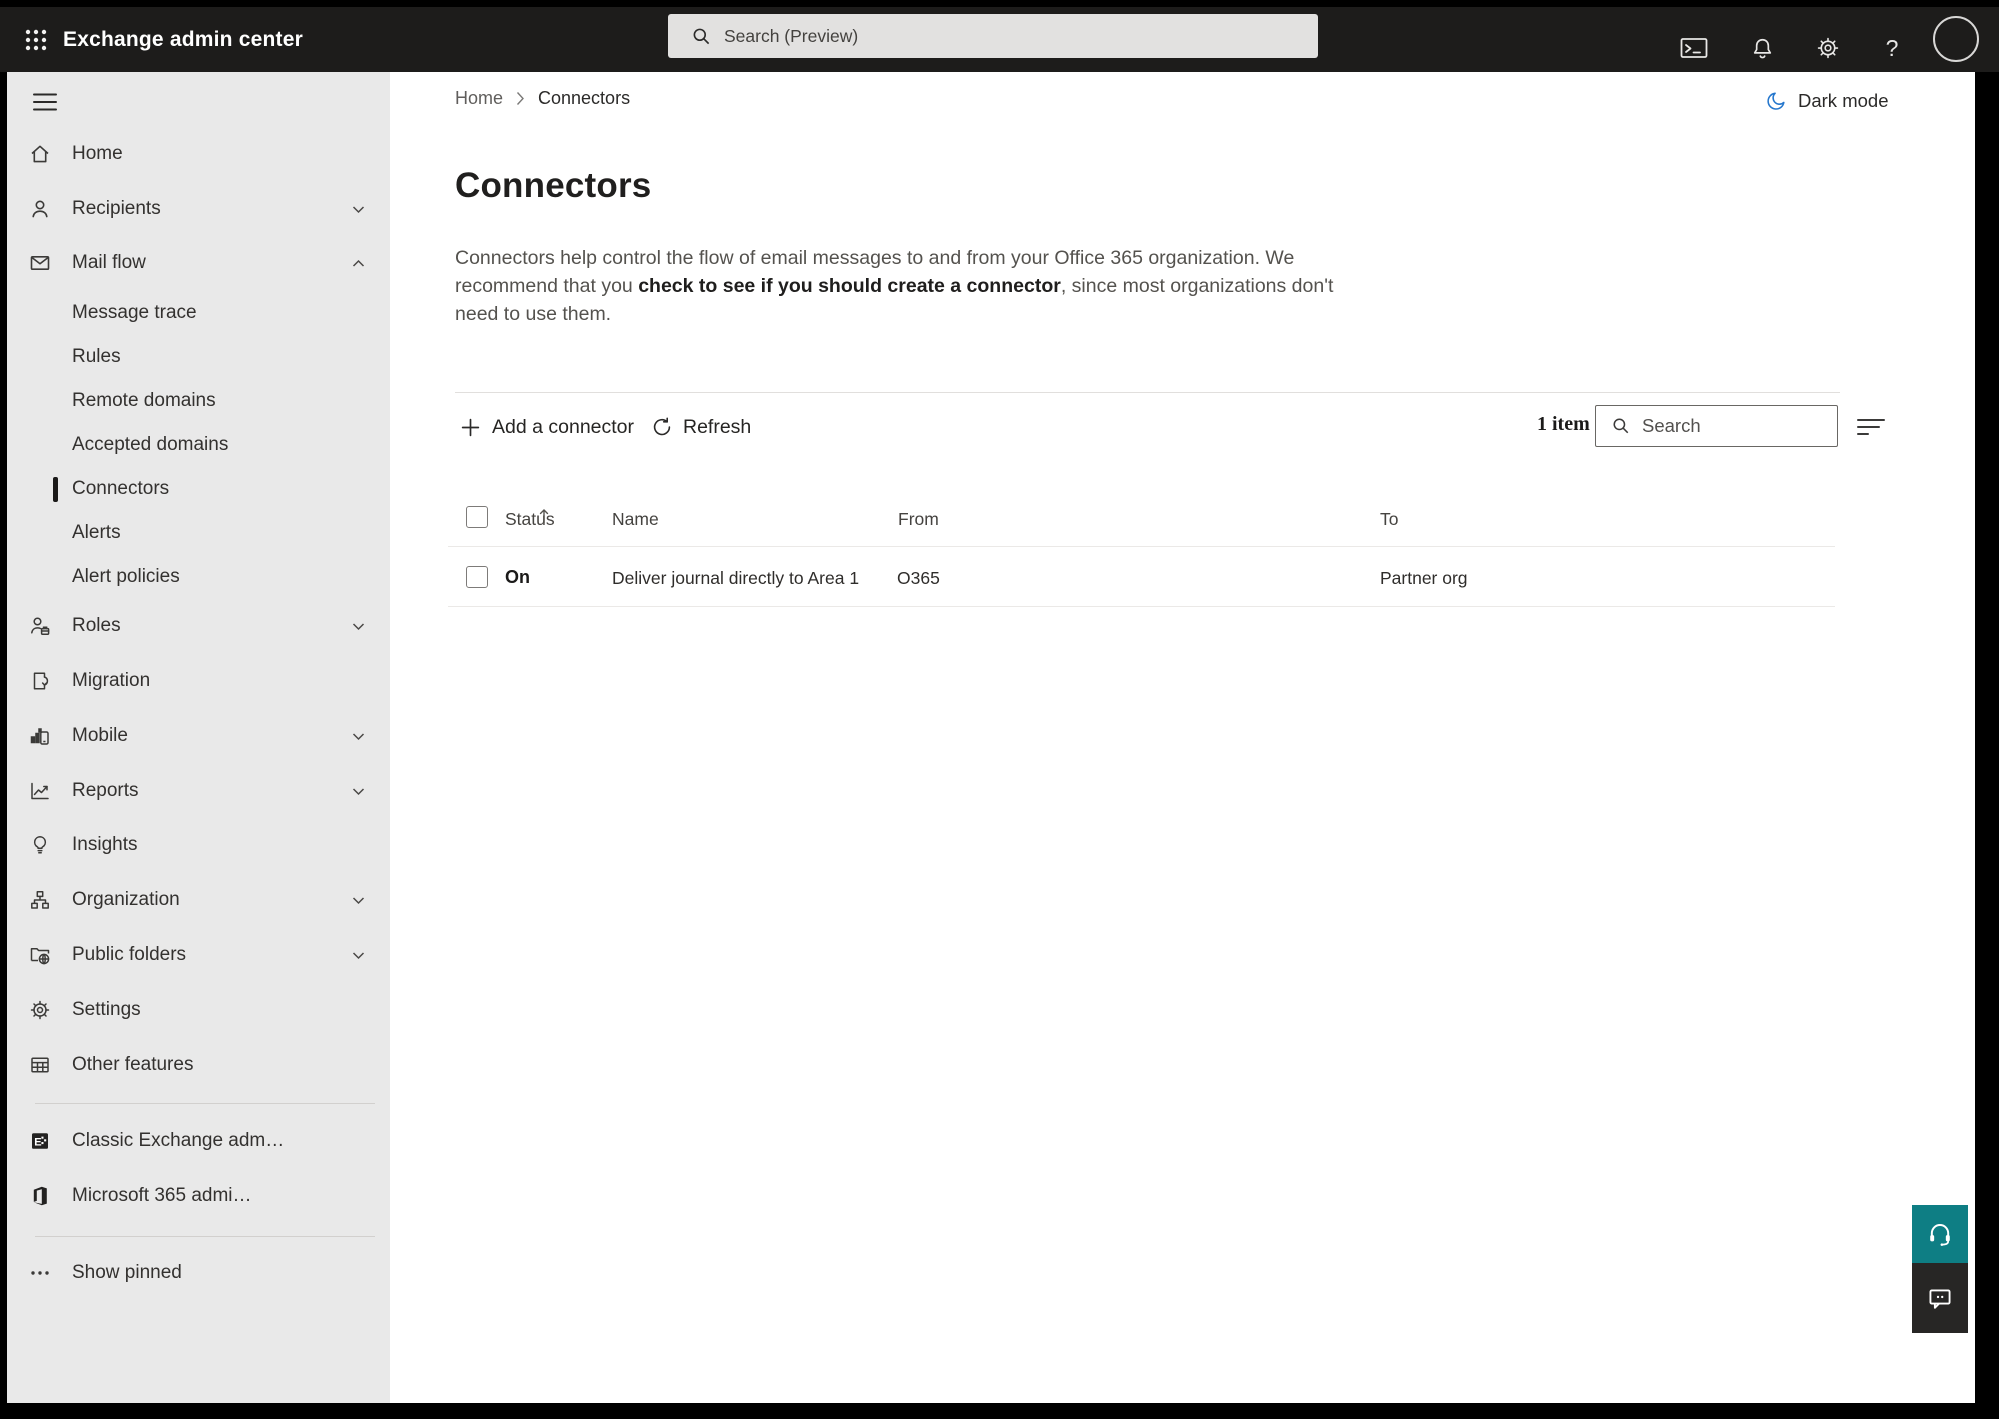  I want to click on table-header-divider, so click(1141, 546).